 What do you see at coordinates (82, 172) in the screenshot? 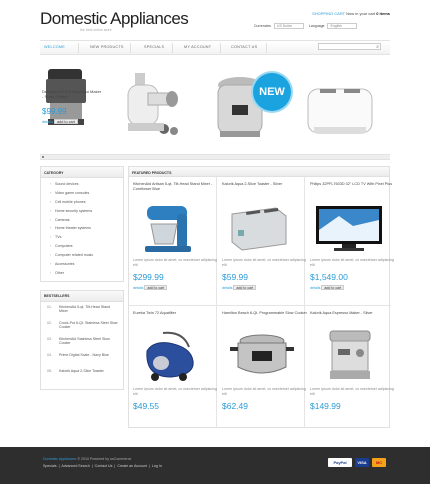
I see `categories-title: CATEGORY` at bounding box center [82, 172].